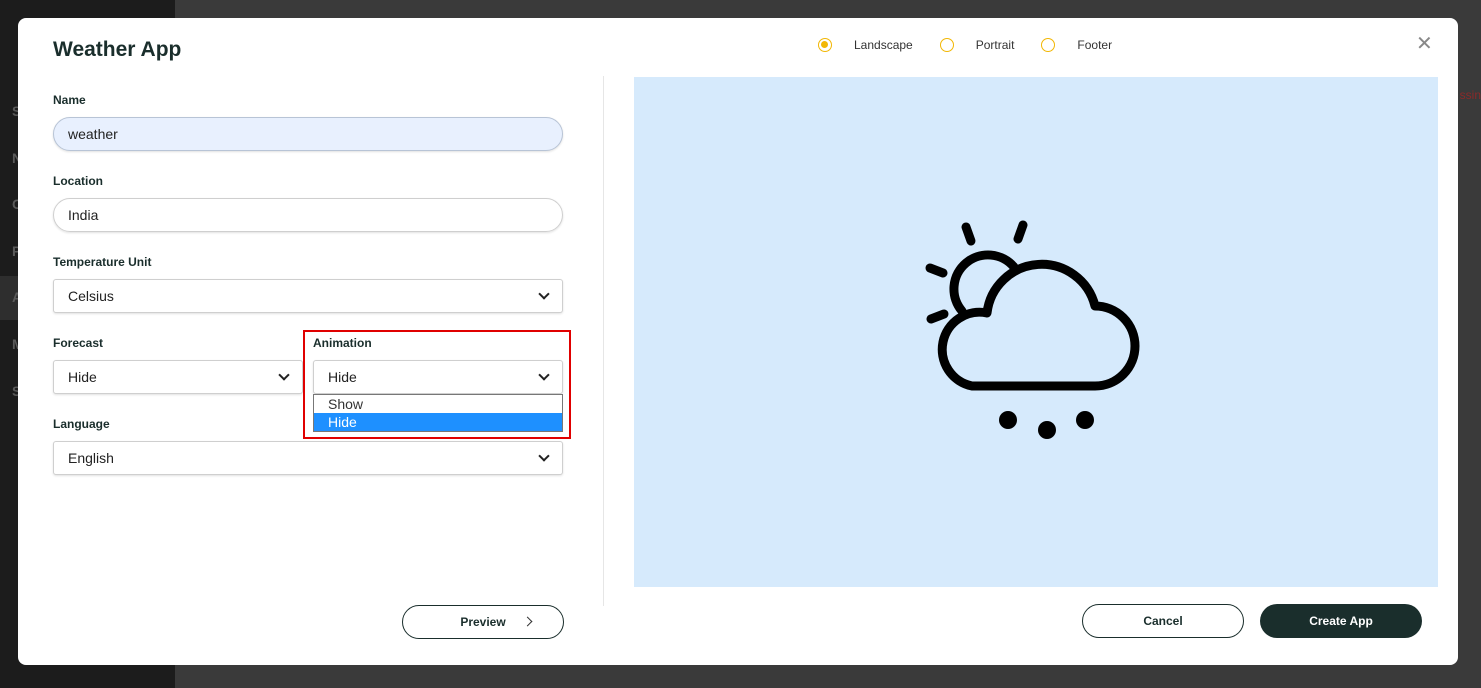 The width and height of the screenshot is (1481, 688). What do you see at coordinates (178, 377) in the screenshot?
I see `forecast-select: Hide` at bounding box center [178, 377].